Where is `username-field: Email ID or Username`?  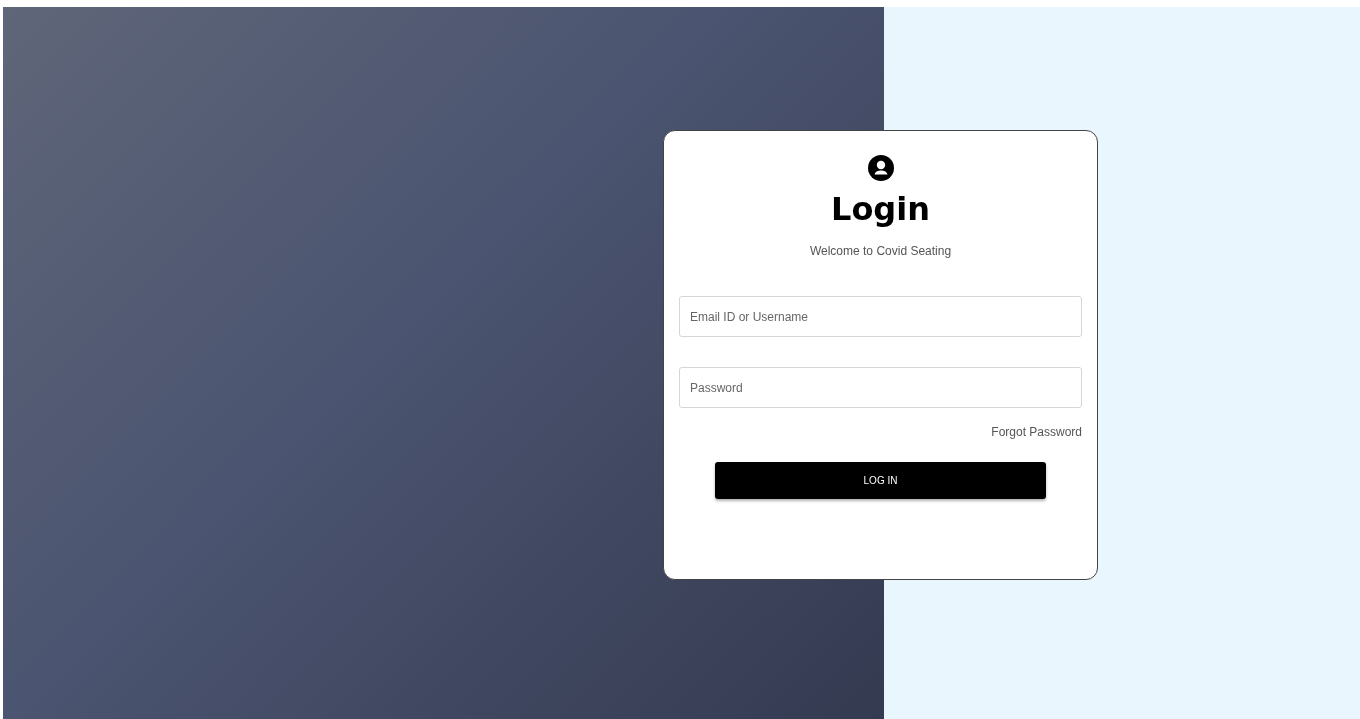 username-field: Email ID or Username is located at coordinates (880, 316).